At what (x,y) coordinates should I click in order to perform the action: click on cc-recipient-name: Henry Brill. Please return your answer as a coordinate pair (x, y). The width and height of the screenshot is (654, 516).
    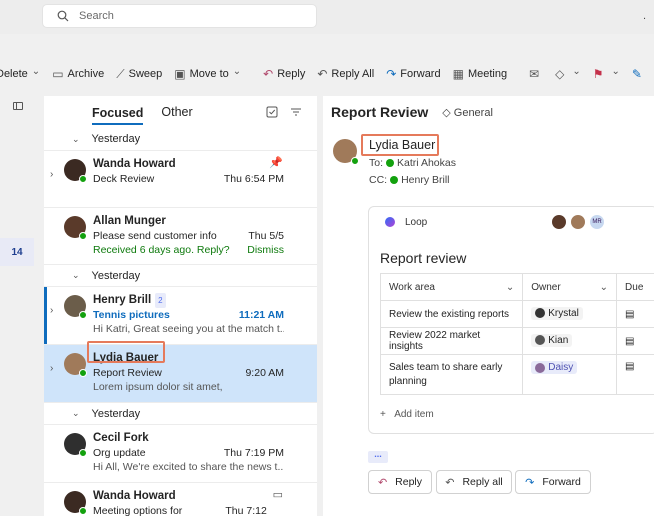
    Looking at the image, I should click on (425, 180).